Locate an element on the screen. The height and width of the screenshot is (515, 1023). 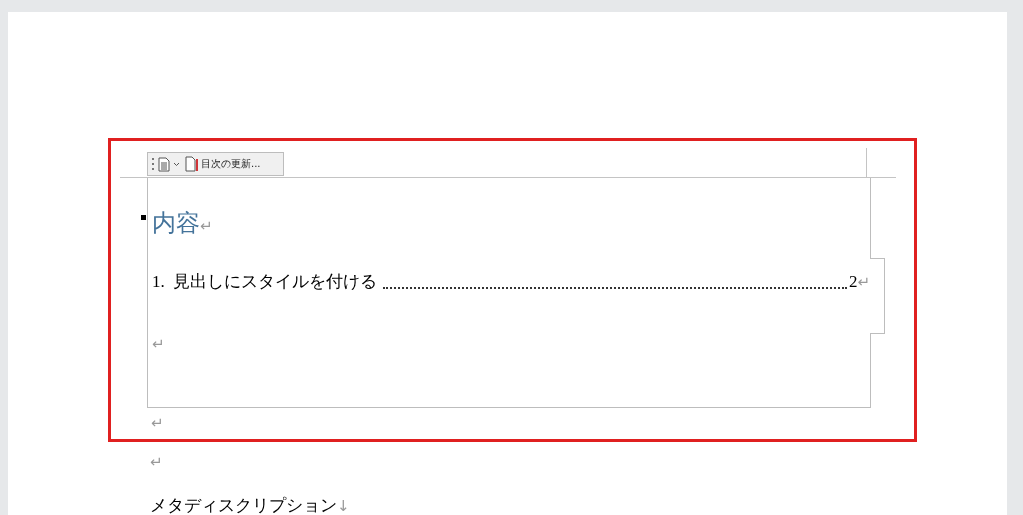
toc-heading: 内容 is located at coordinates (176, 223).